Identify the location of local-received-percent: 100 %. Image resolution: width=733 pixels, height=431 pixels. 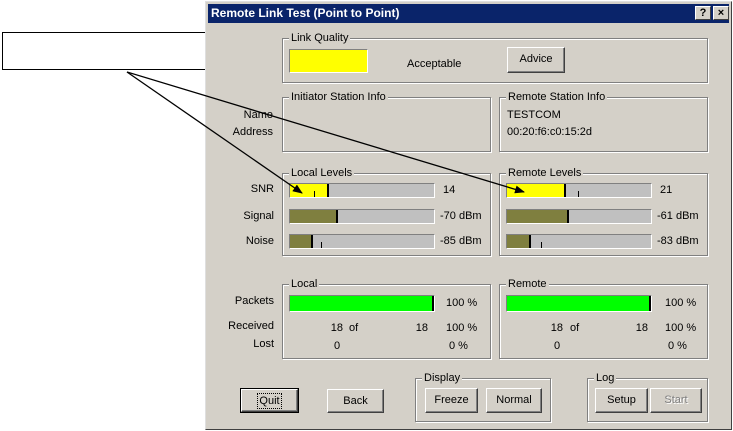
(462, 328).